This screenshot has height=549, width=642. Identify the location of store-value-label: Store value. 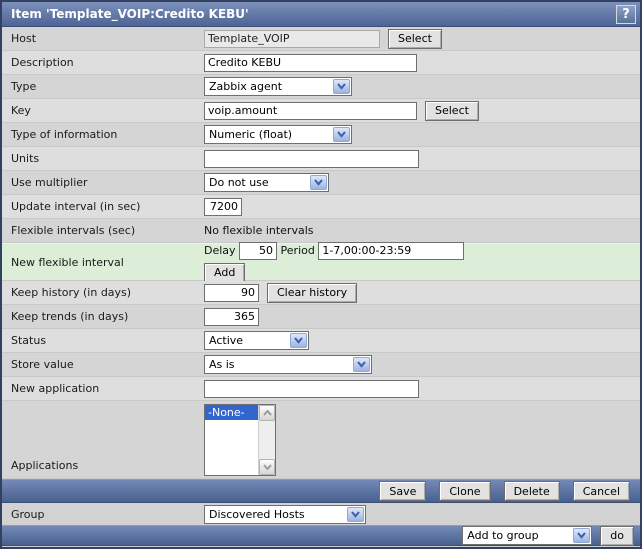
(42, 364).